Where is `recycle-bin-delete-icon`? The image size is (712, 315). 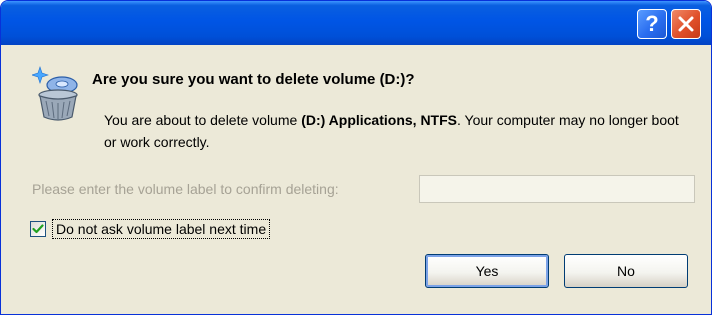
recycle-bin-delete-icon is located at coordinates (57, 93).